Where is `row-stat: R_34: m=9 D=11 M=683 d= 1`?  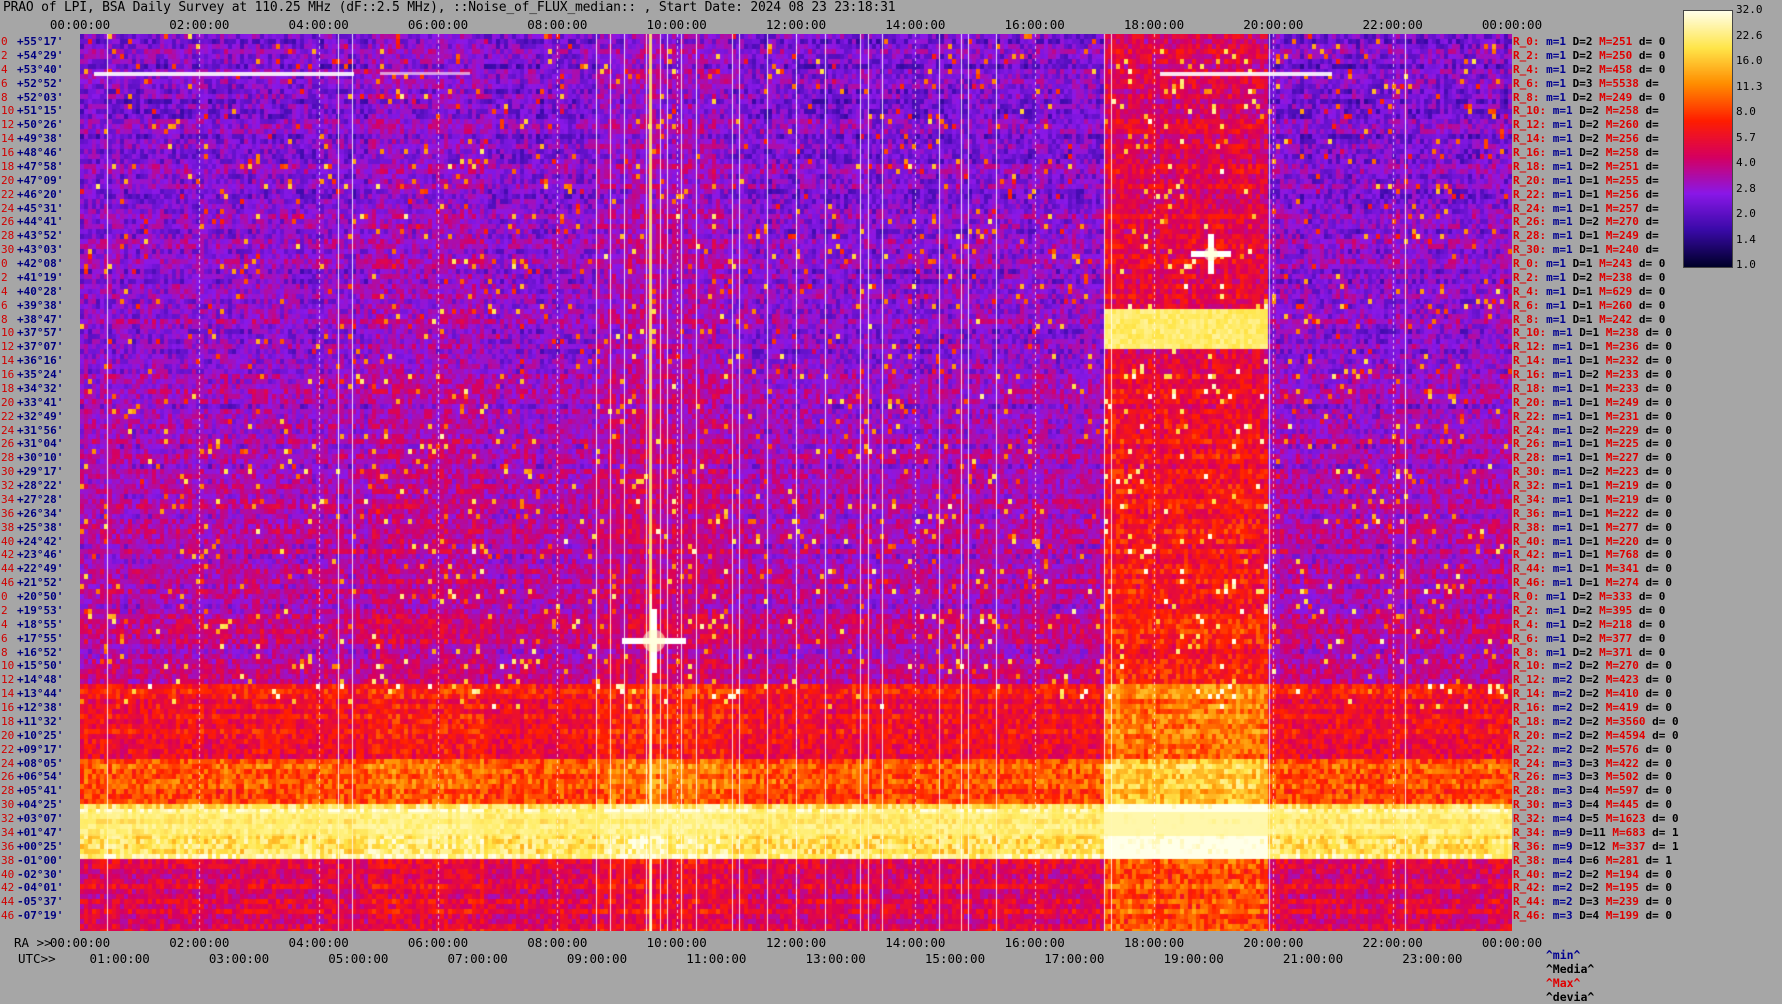
row-stat: R_34: m=9 D=11 M=683 d= 1 is located at coordinates (1596, 832).